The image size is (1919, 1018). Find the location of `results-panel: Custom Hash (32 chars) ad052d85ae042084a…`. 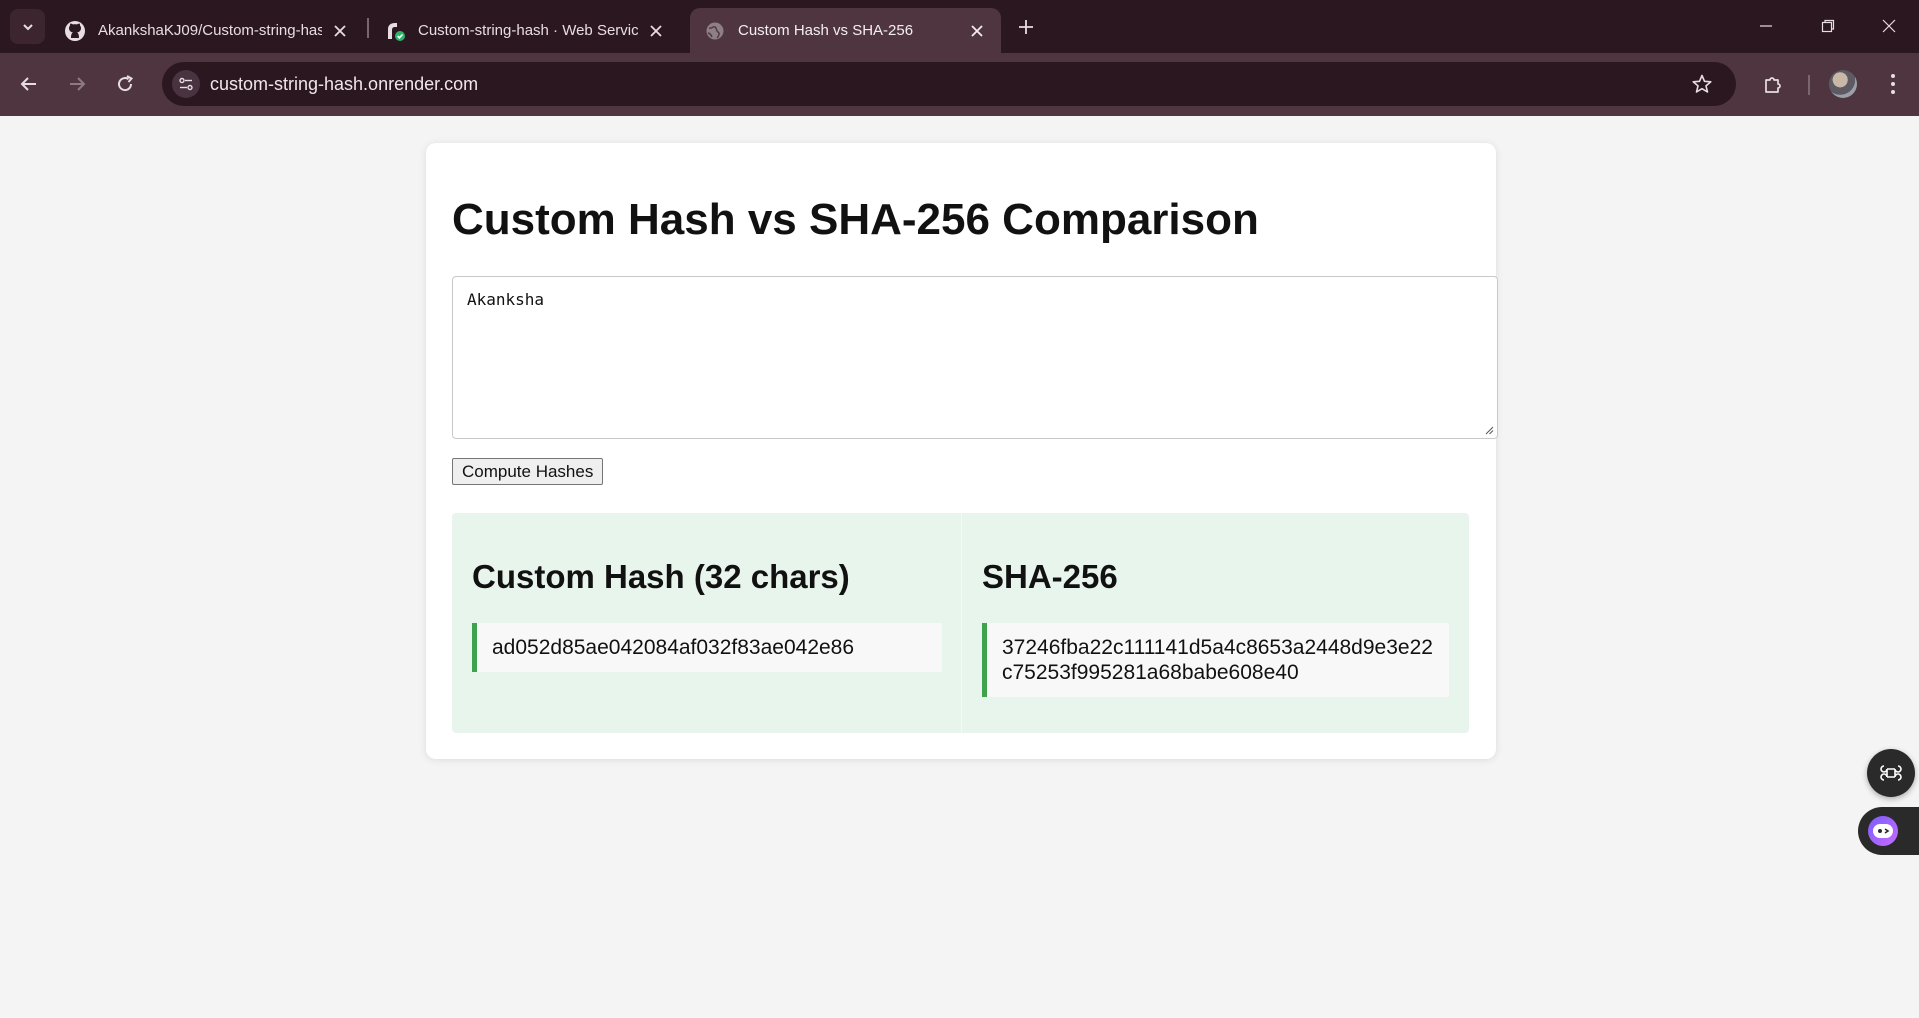

results-panel: Custom Hash (32 chars) ad052d85ae042084a… is located at coordinates (960, 623).